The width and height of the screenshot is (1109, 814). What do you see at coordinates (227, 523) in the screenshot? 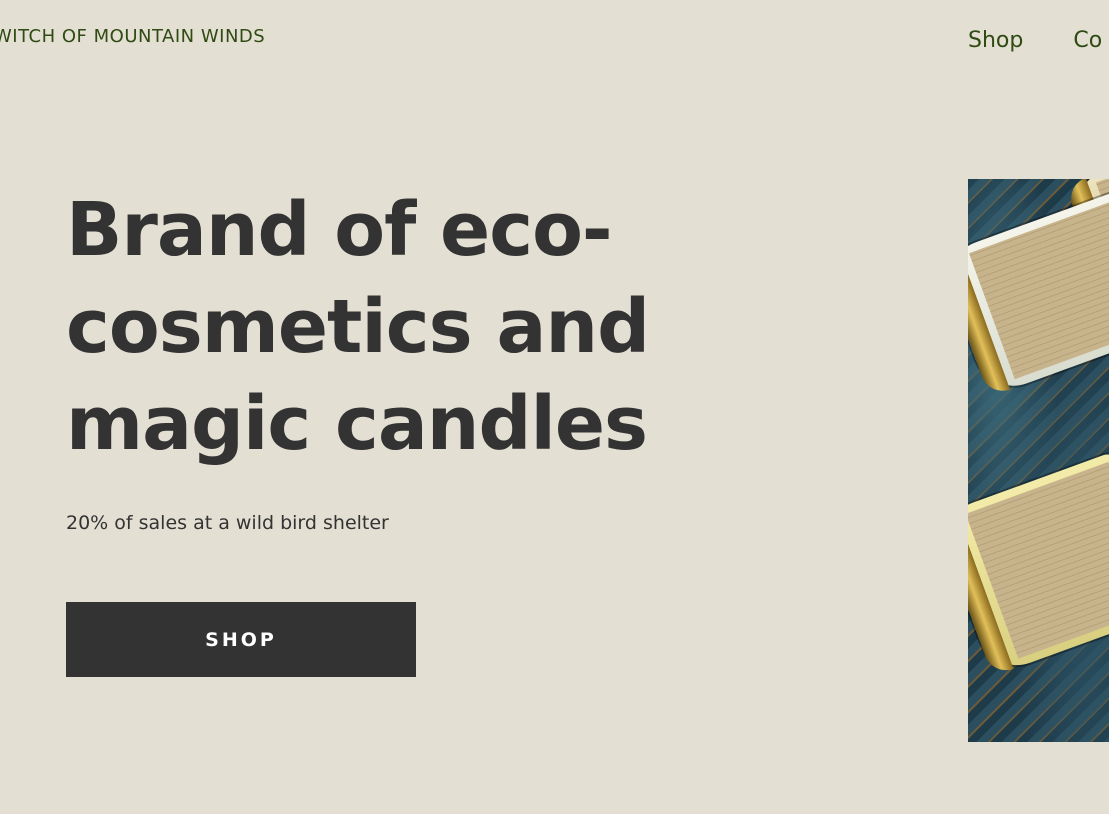
I see `hero-subtitle: 20% of sales at a wild bird shelter` at bounding box center [227, 523].